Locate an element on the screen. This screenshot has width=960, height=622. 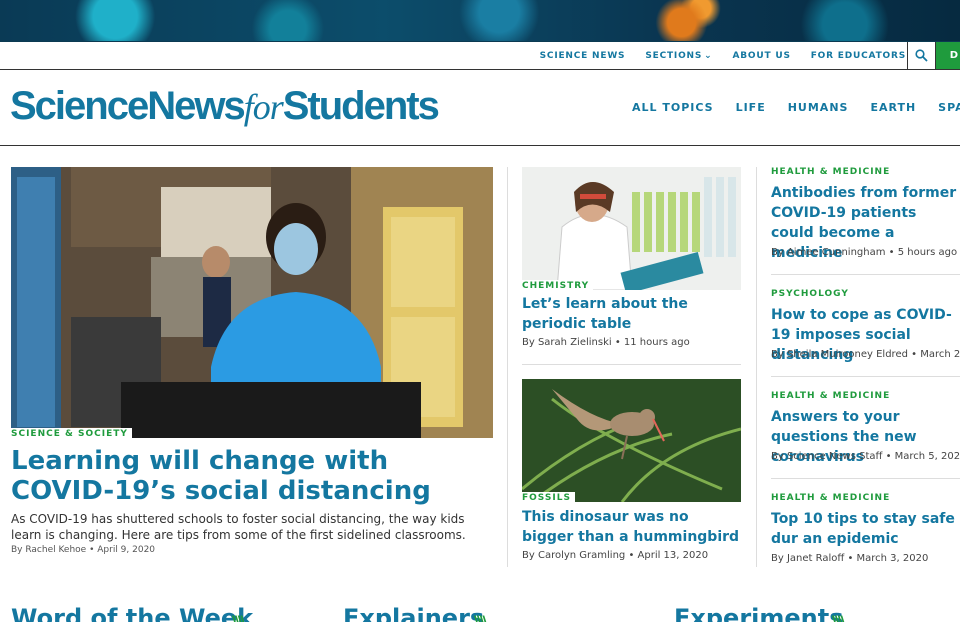
donate-button: D is located at coordinates (948, 55).